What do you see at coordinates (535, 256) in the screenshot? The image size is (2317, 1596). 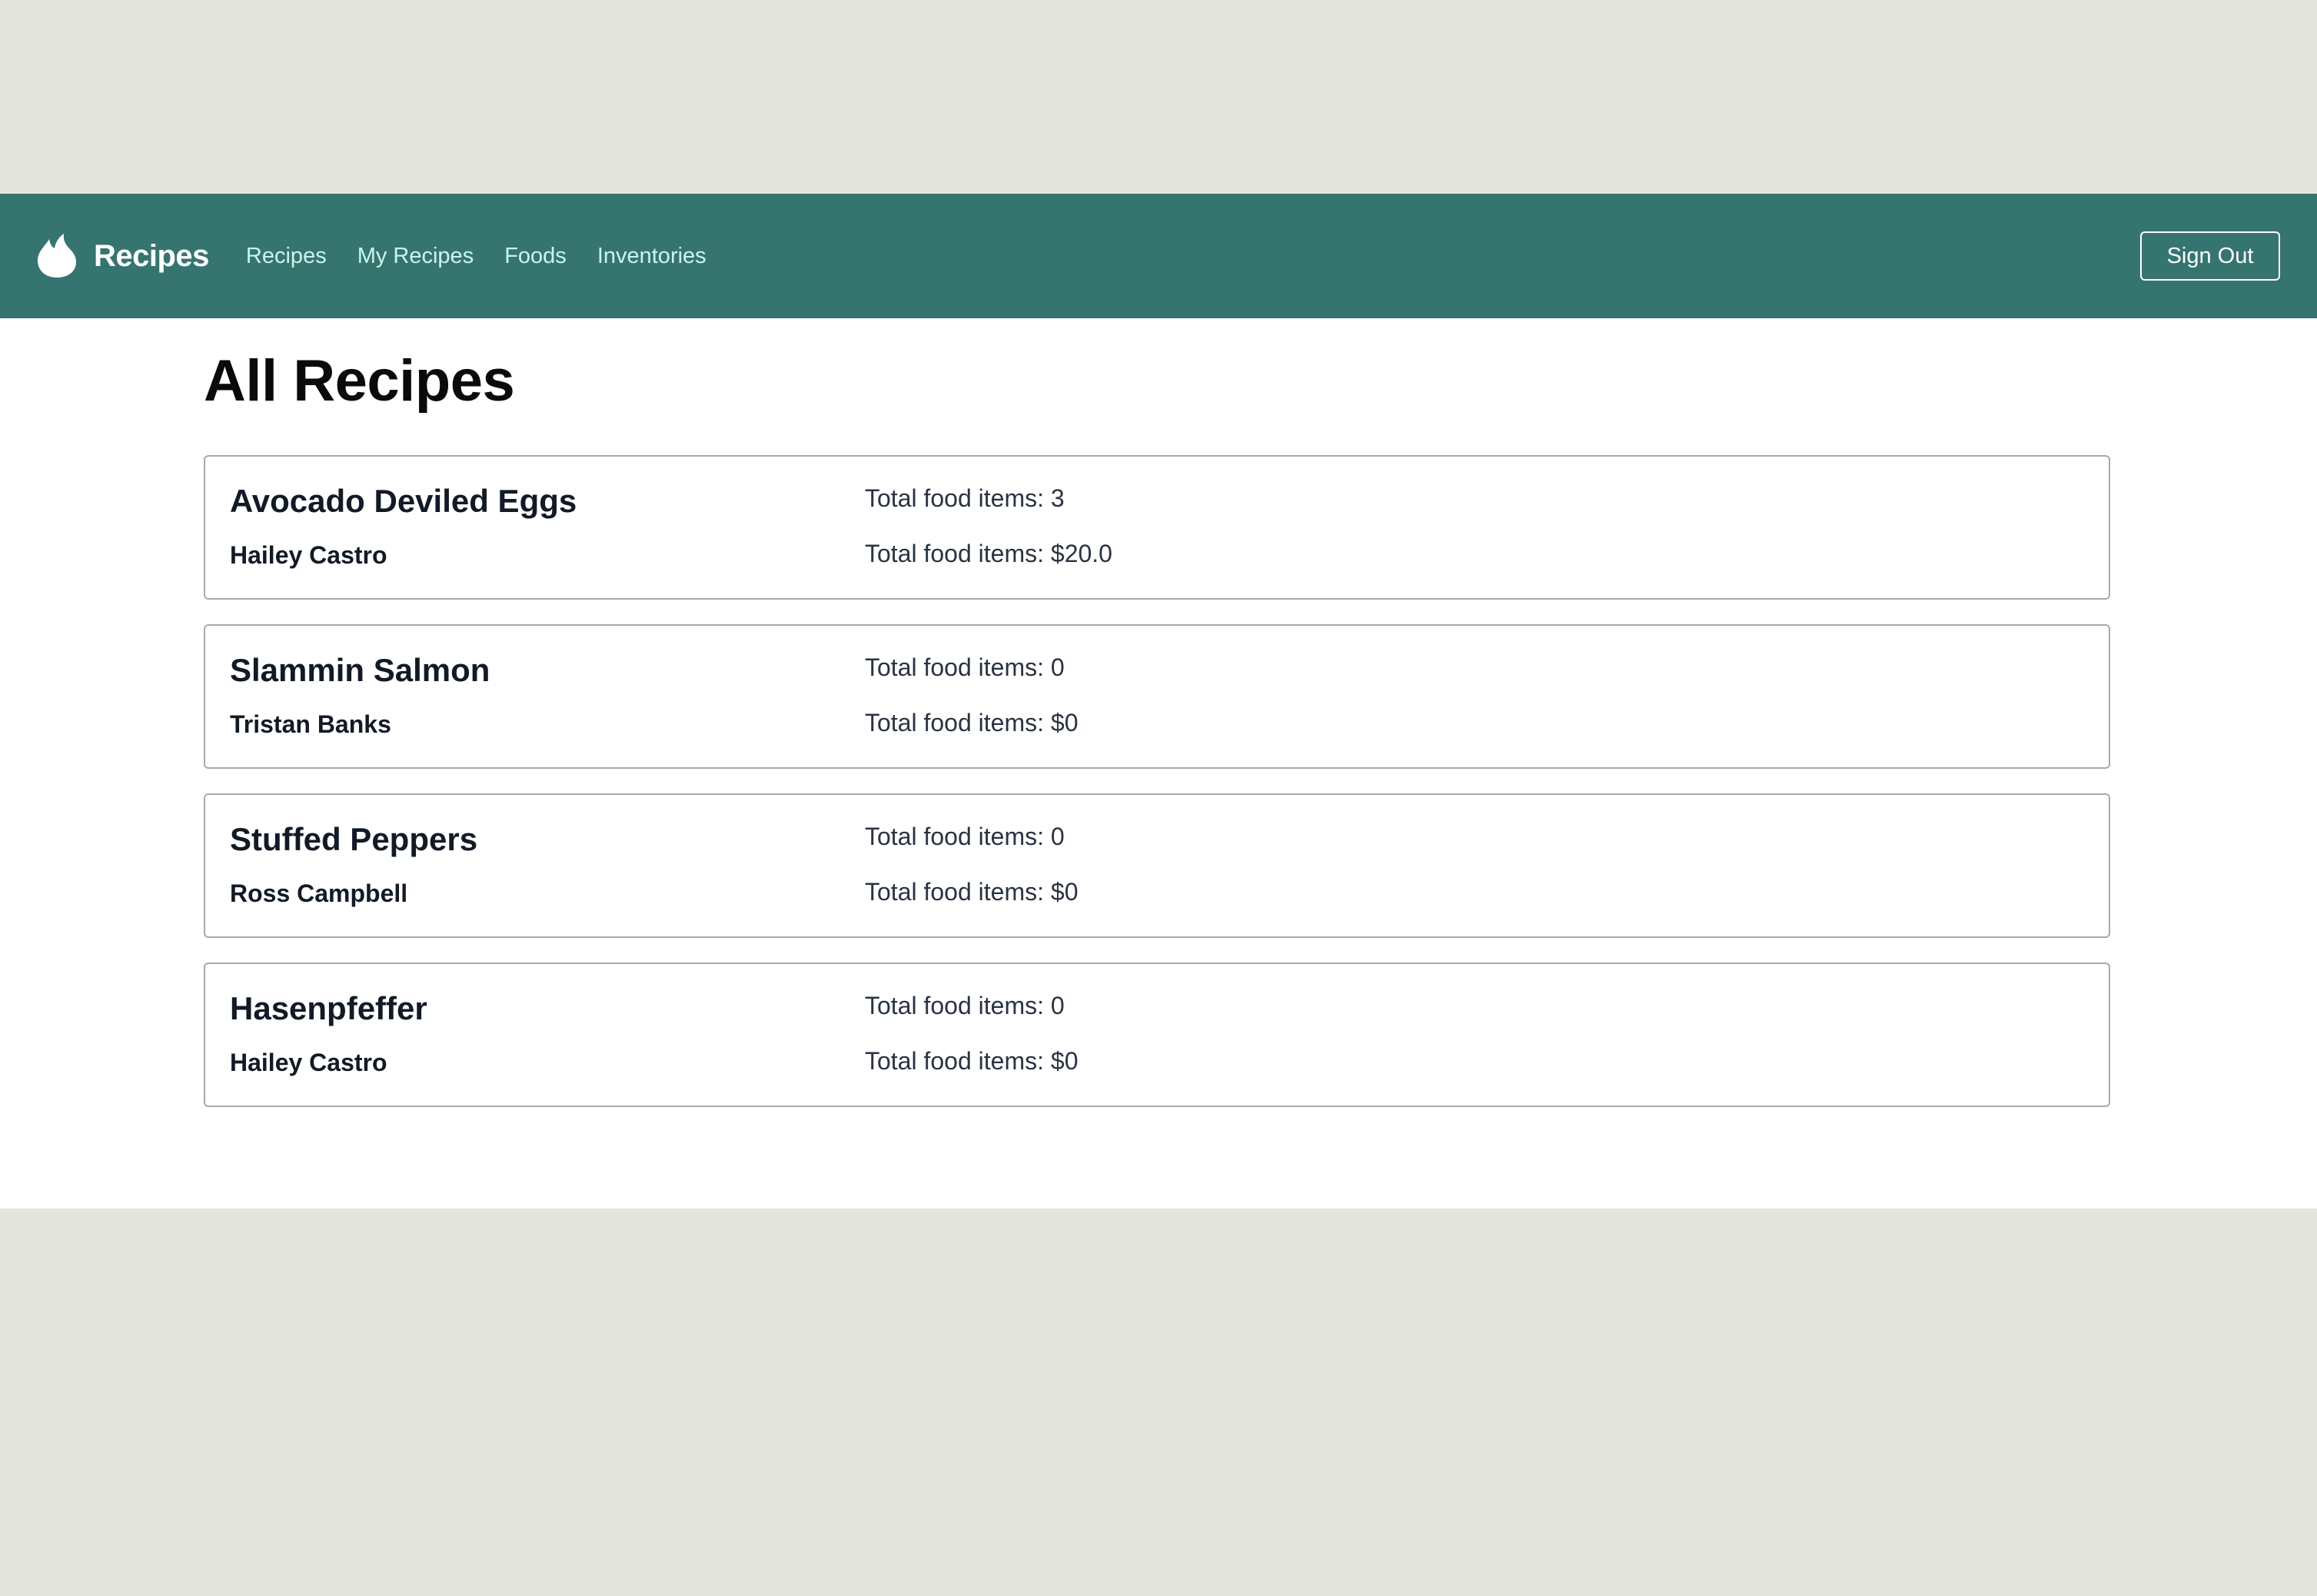 I see `nav-link-foods: Foods` at bounding box center [535, 256].